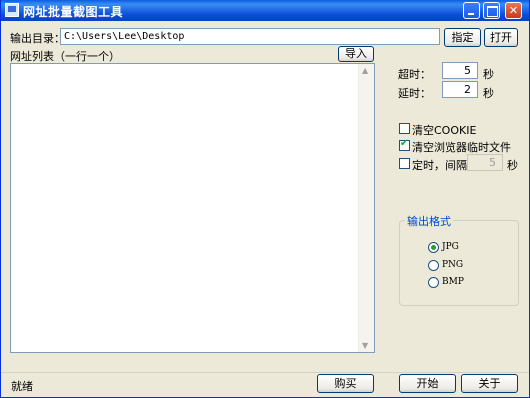 The image size is (530, 398). Describe the element at coordinates (460, 89) in the screenshot. I see `delay-input: 2` at that location.